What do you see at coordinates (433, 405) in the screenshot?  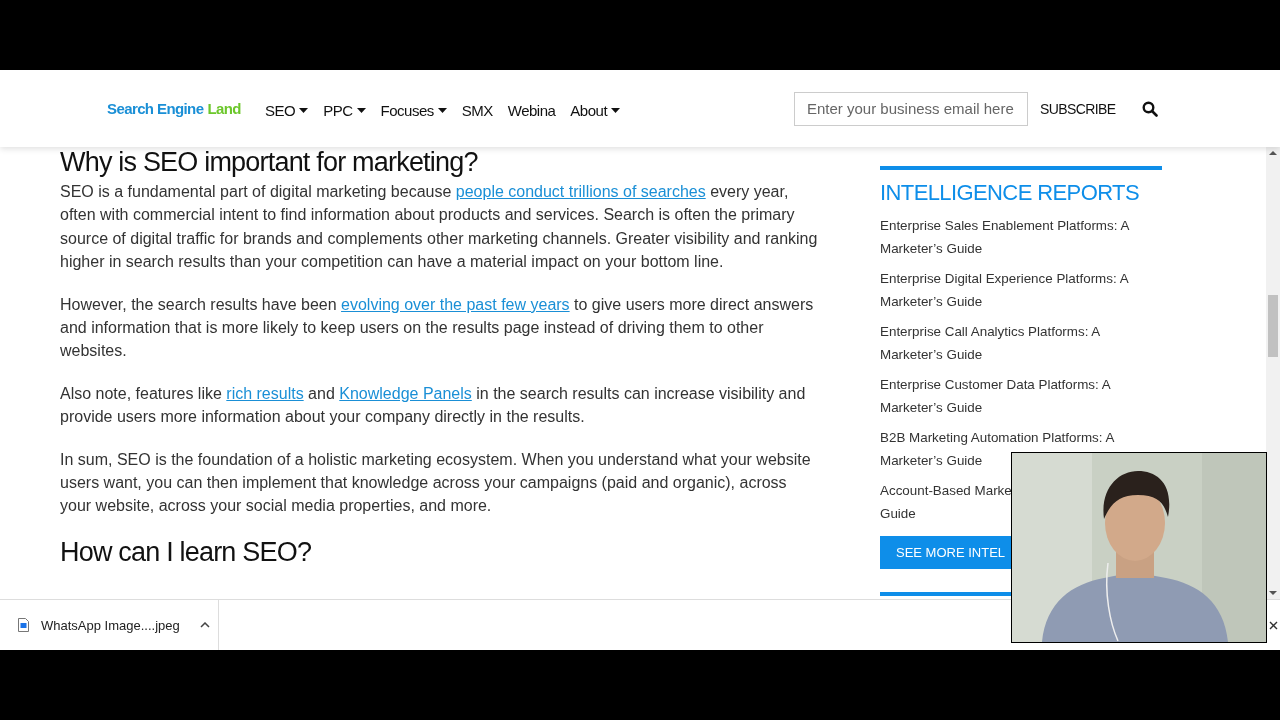 I see `paragraph: Also note, features like rich results and Knowledge Panels in the search results can increase visibility and provide users more information about your company directly in the results.` at bounding box center [433, 405].